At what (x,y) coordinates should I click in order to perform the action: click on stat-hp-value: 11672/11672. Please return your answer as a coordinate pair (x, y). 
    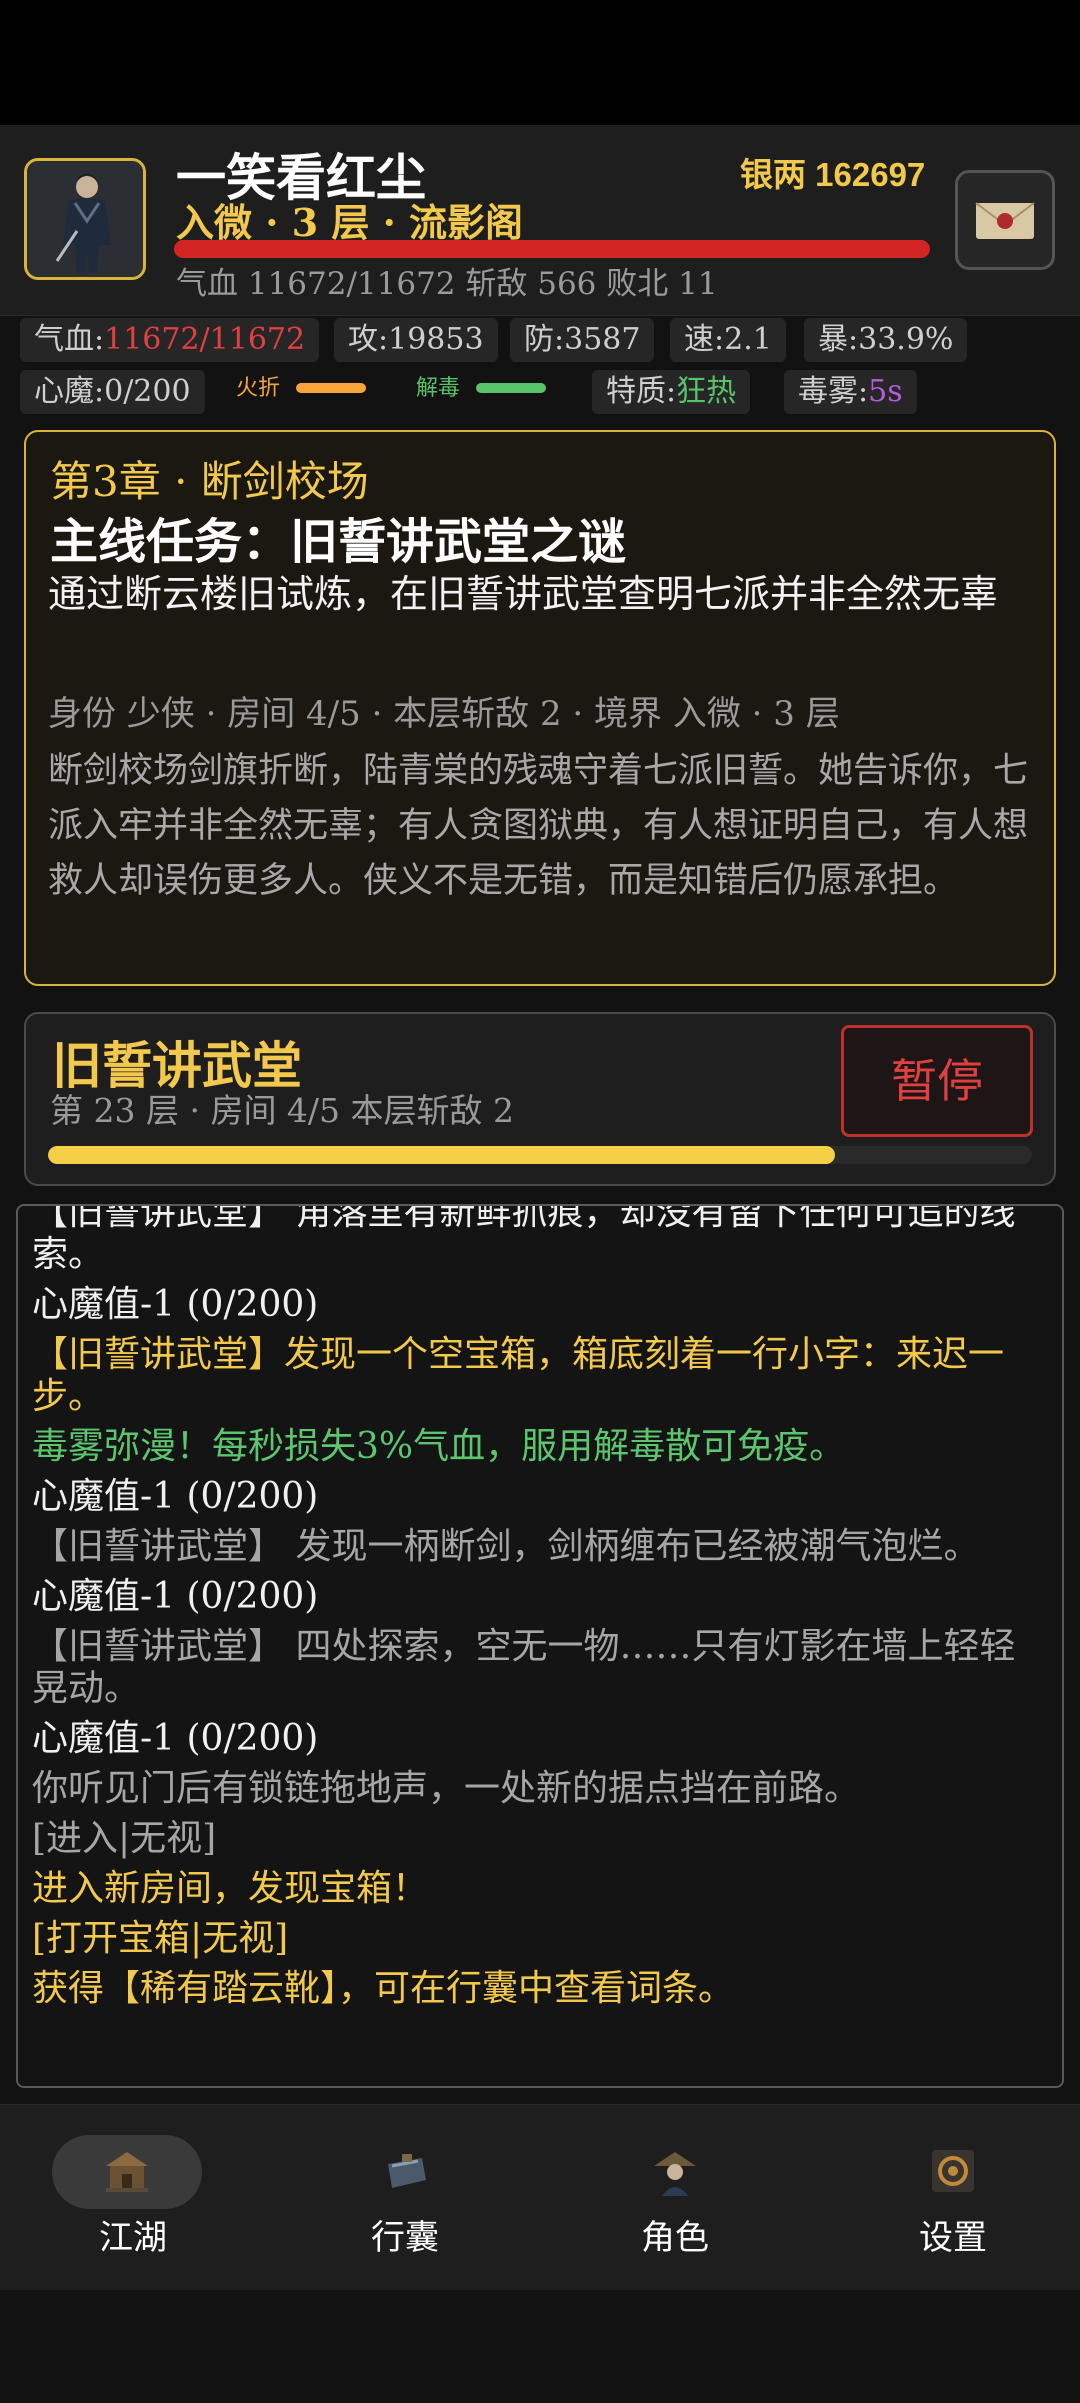
    Looking at the image, I should click on (205, 339).